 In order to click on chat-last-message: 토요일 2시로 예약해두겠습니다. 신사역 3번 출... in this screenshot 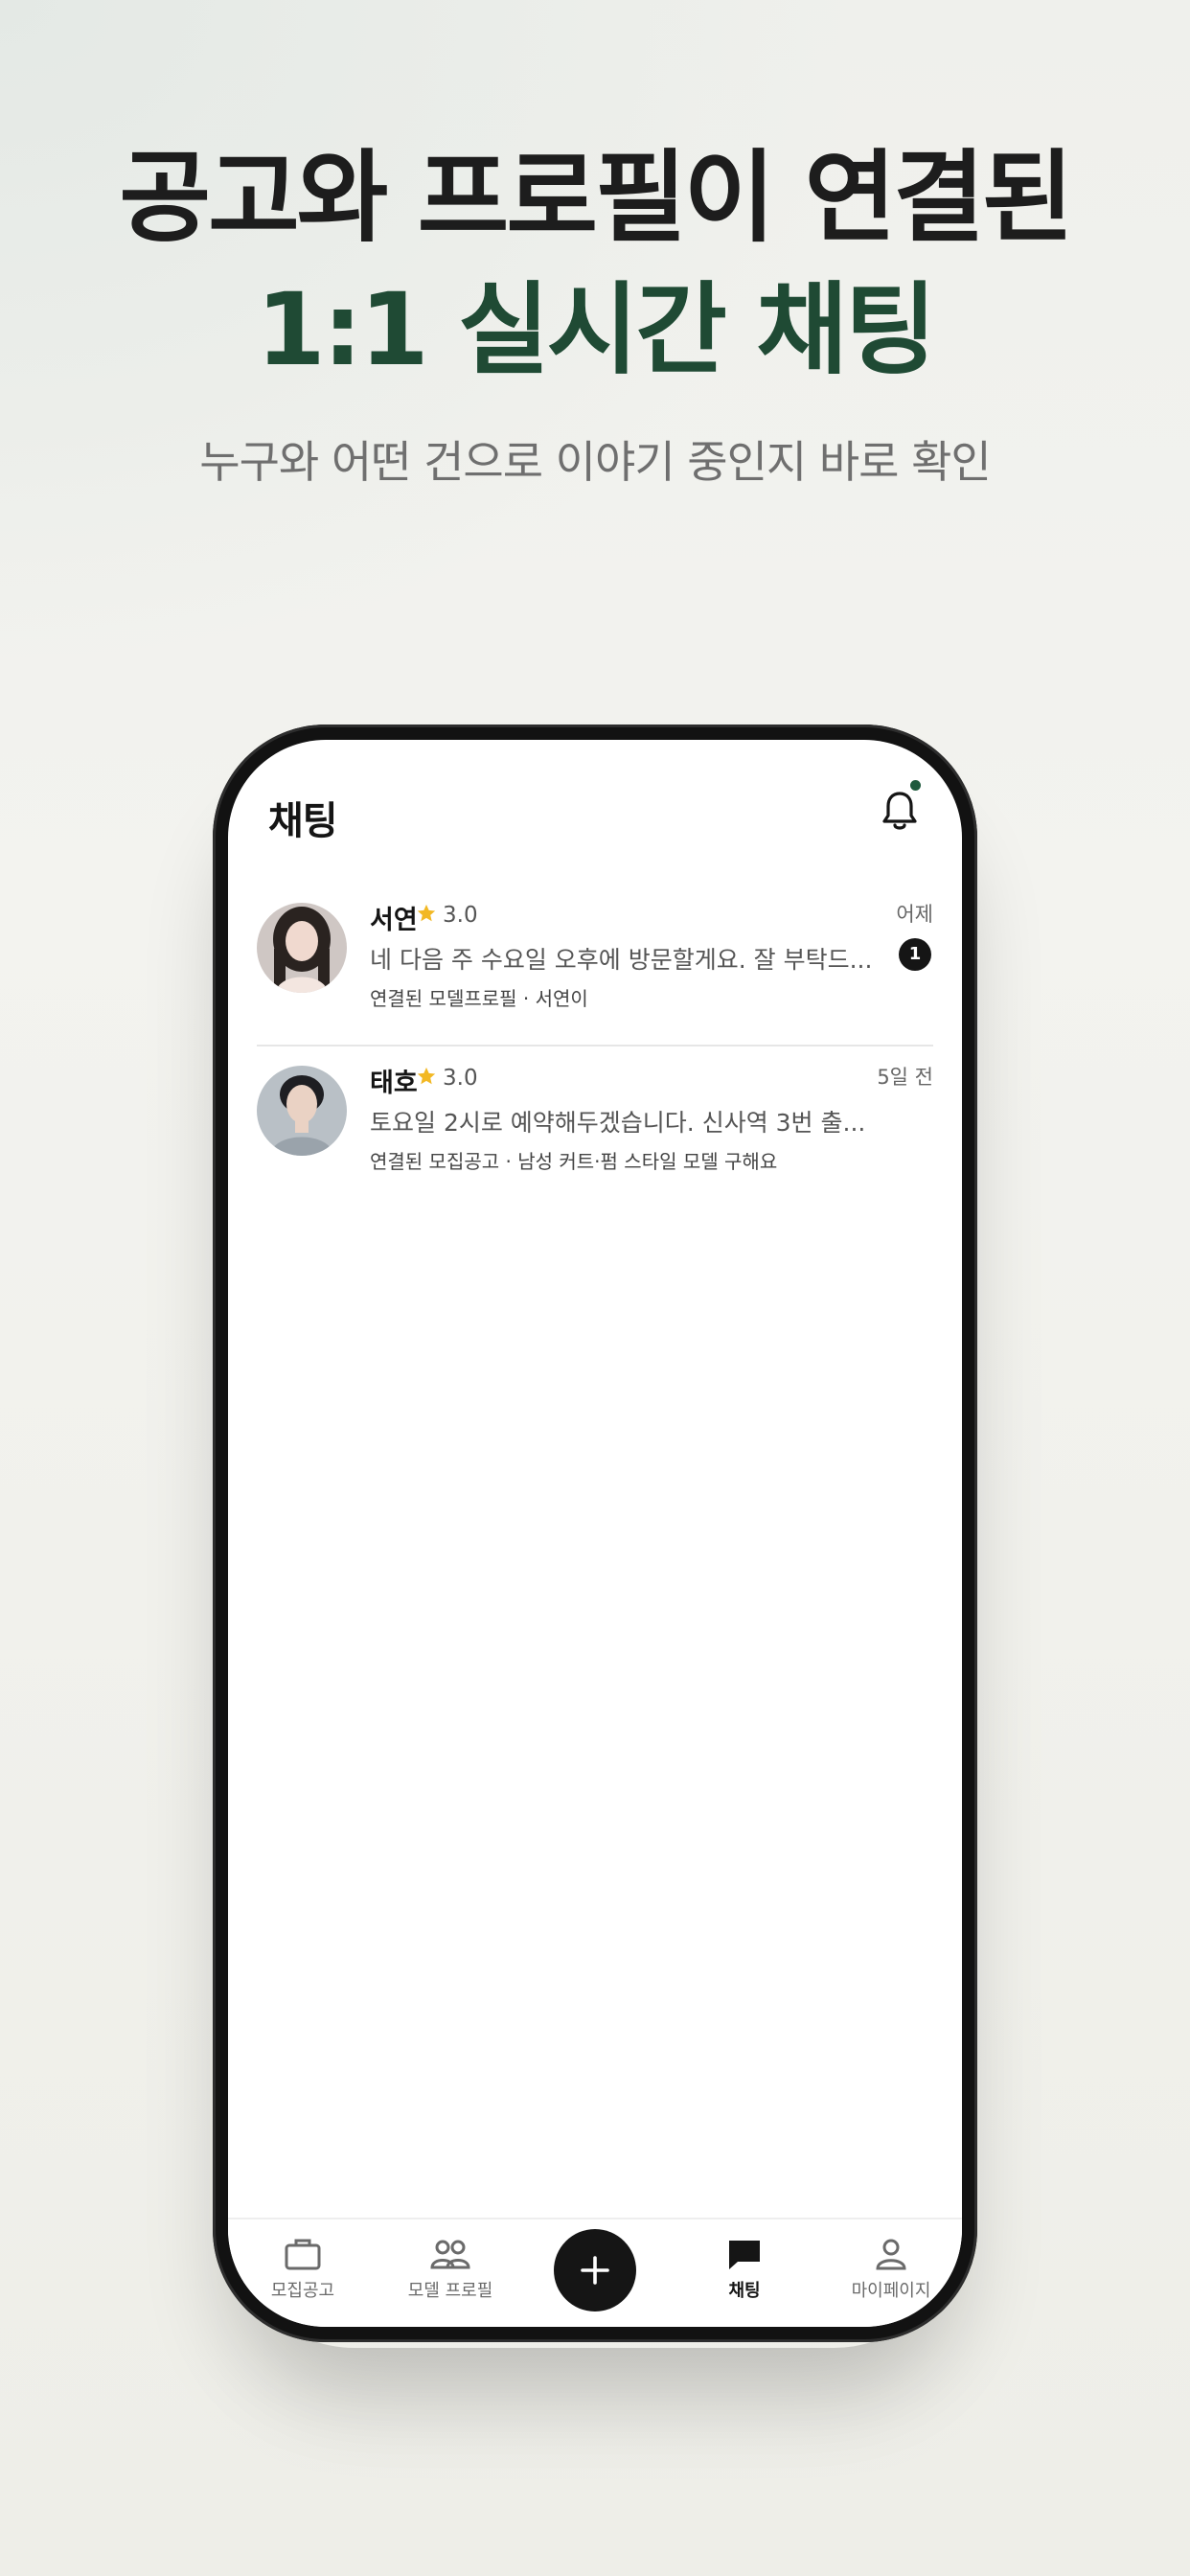, I will do `click(618, 1123)`.